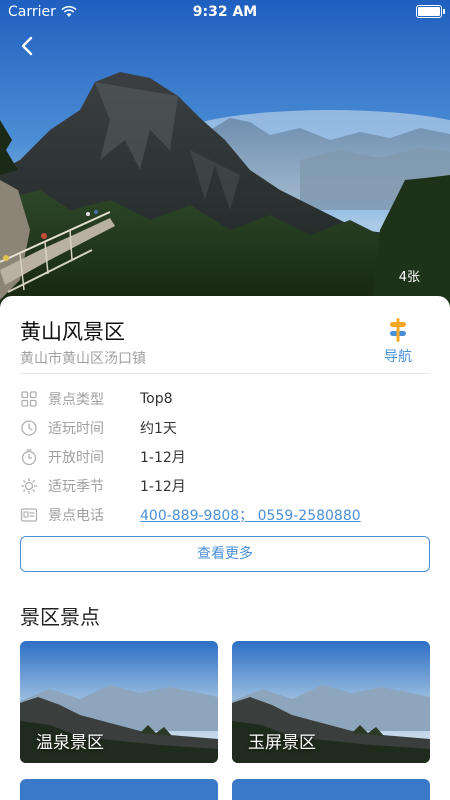 Image resolution: width=450 pixels, height=800 pixels. What do you see at coordinates (83, 359) in the screenshot?
I see `attraction-address: 黄山市黄山区汤口镇` at bounding box center [83, 359].